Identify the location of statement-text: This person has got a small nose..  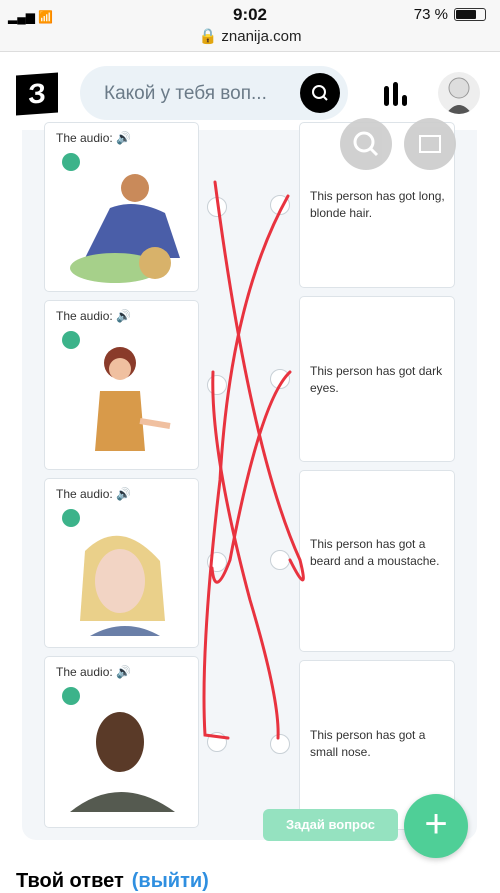
(368, 743).